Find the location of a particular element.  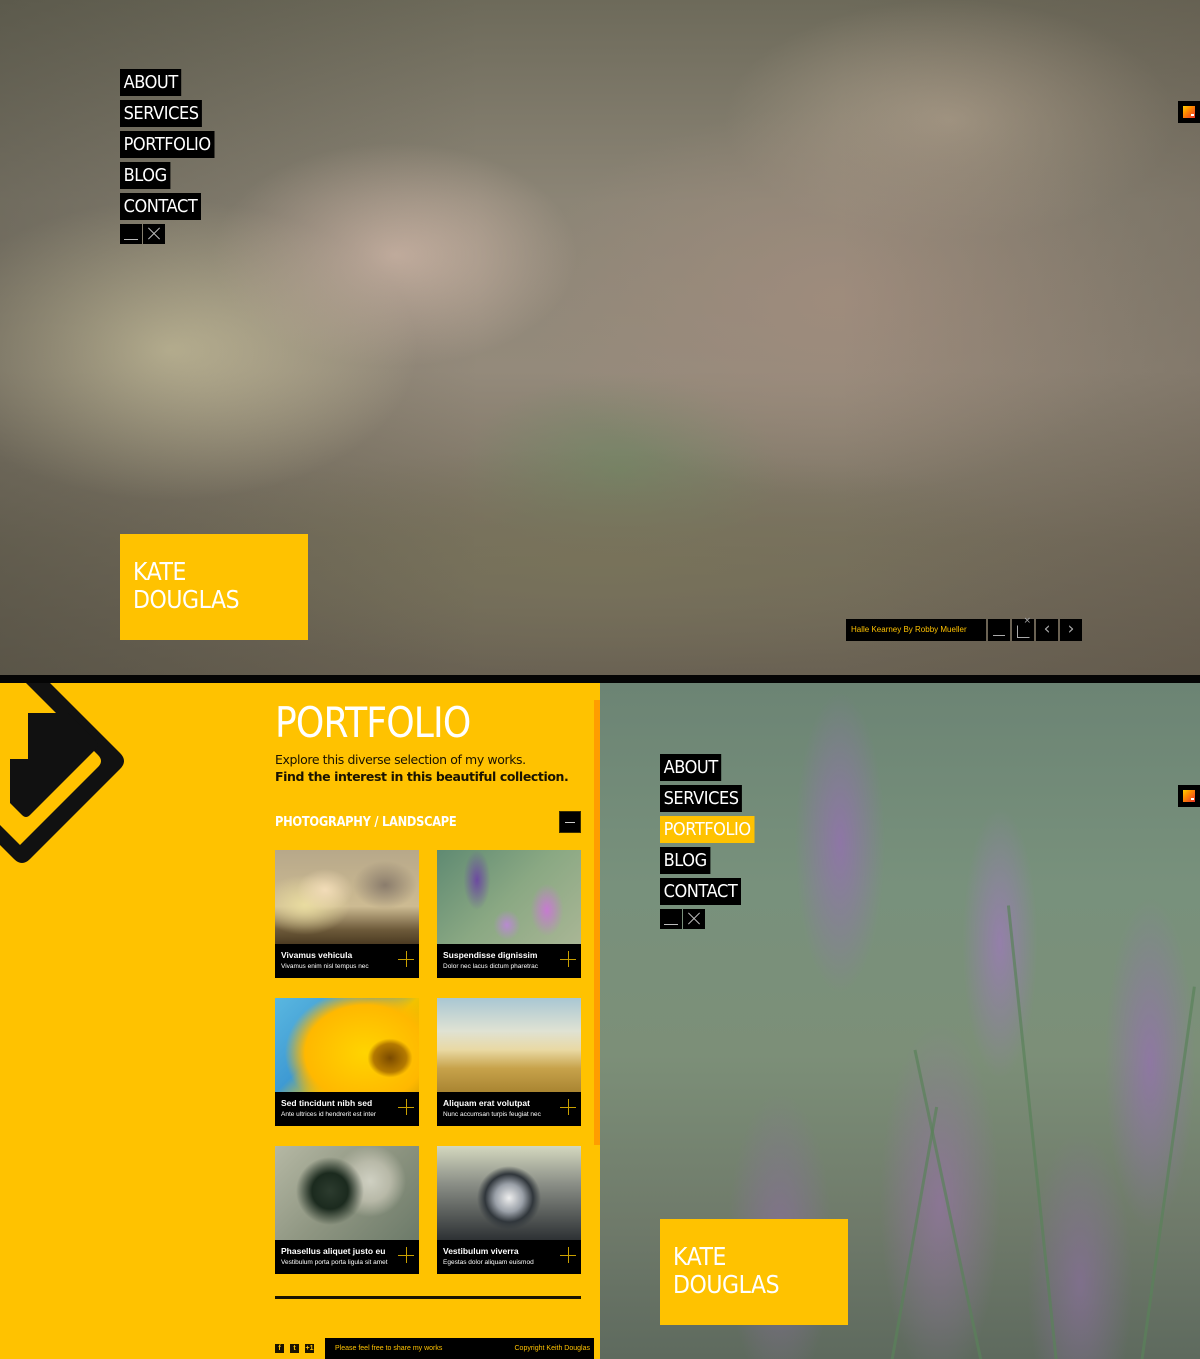

item-title: Vestibulum viverra is located at coordinates (481, 1251).